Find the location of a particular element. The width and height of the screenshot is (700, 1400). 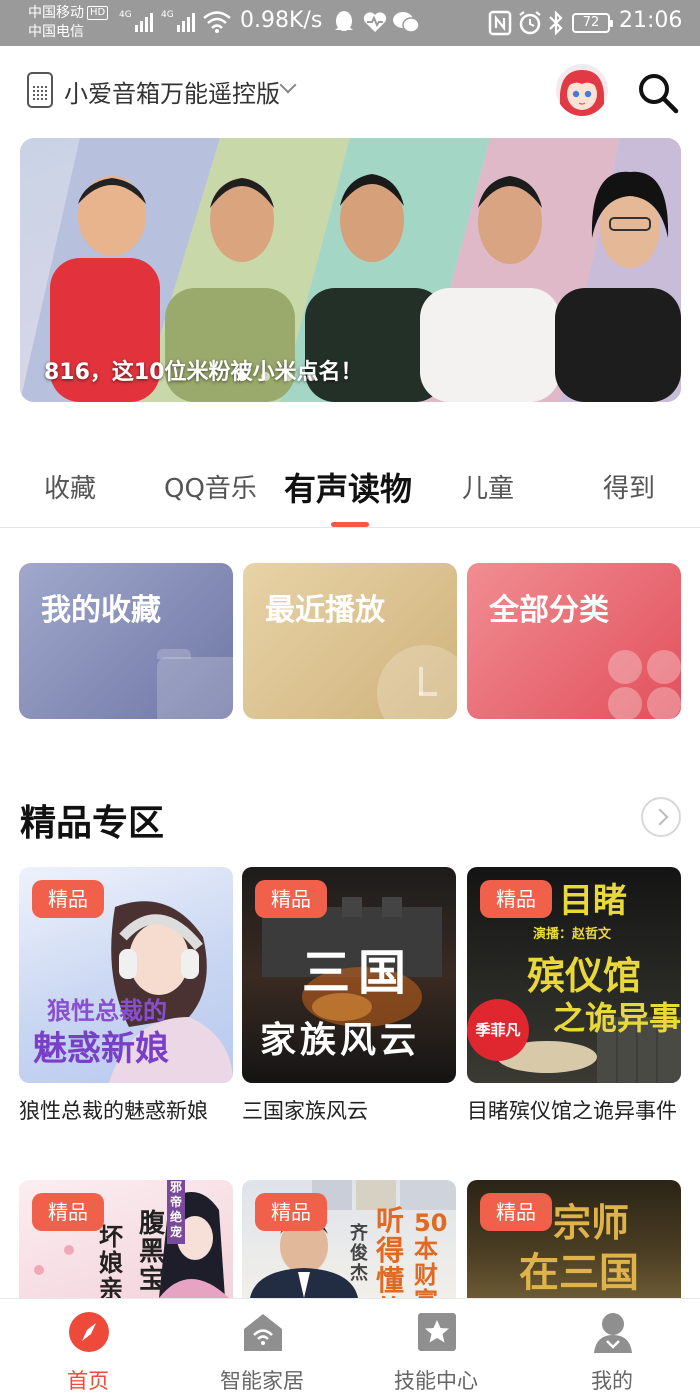

carrier-info: 中国移动 HD 中国电信 is located at coordinates (68, 23).